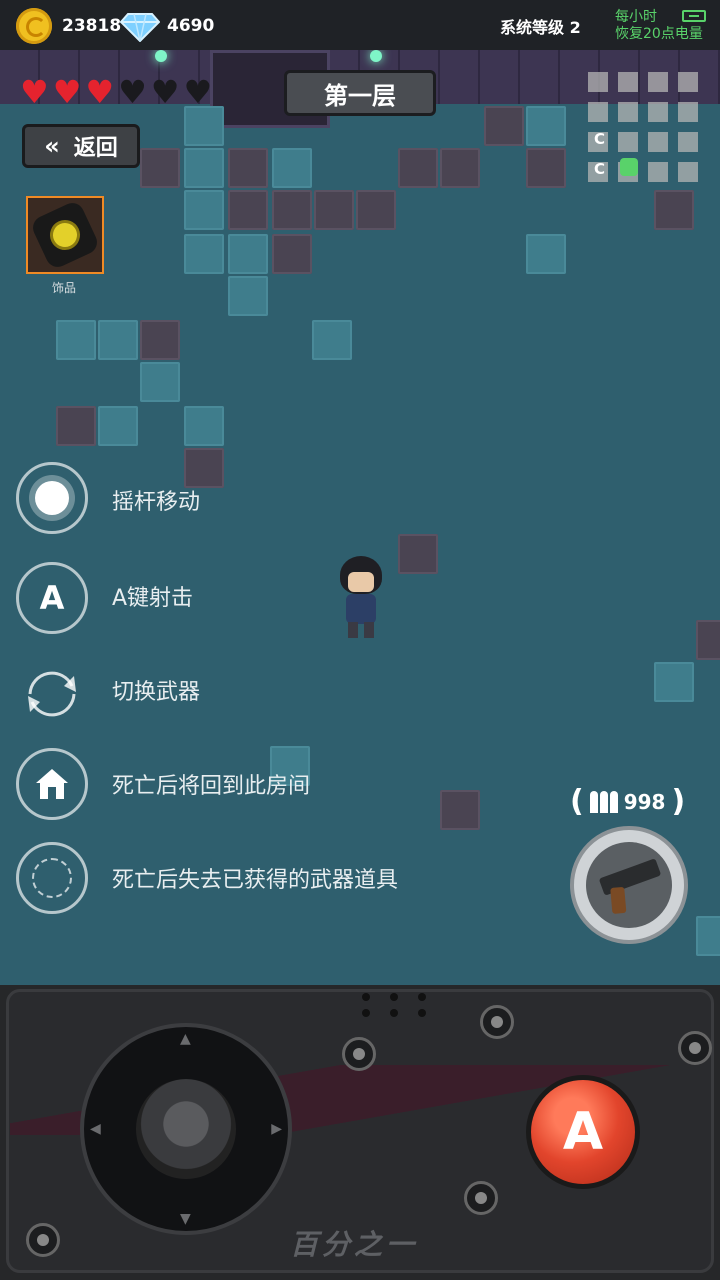 Image resolution: width=720 pixels, height=1280 pixels. I want to click on system-level: 系统等级 2, so click(540, 26).